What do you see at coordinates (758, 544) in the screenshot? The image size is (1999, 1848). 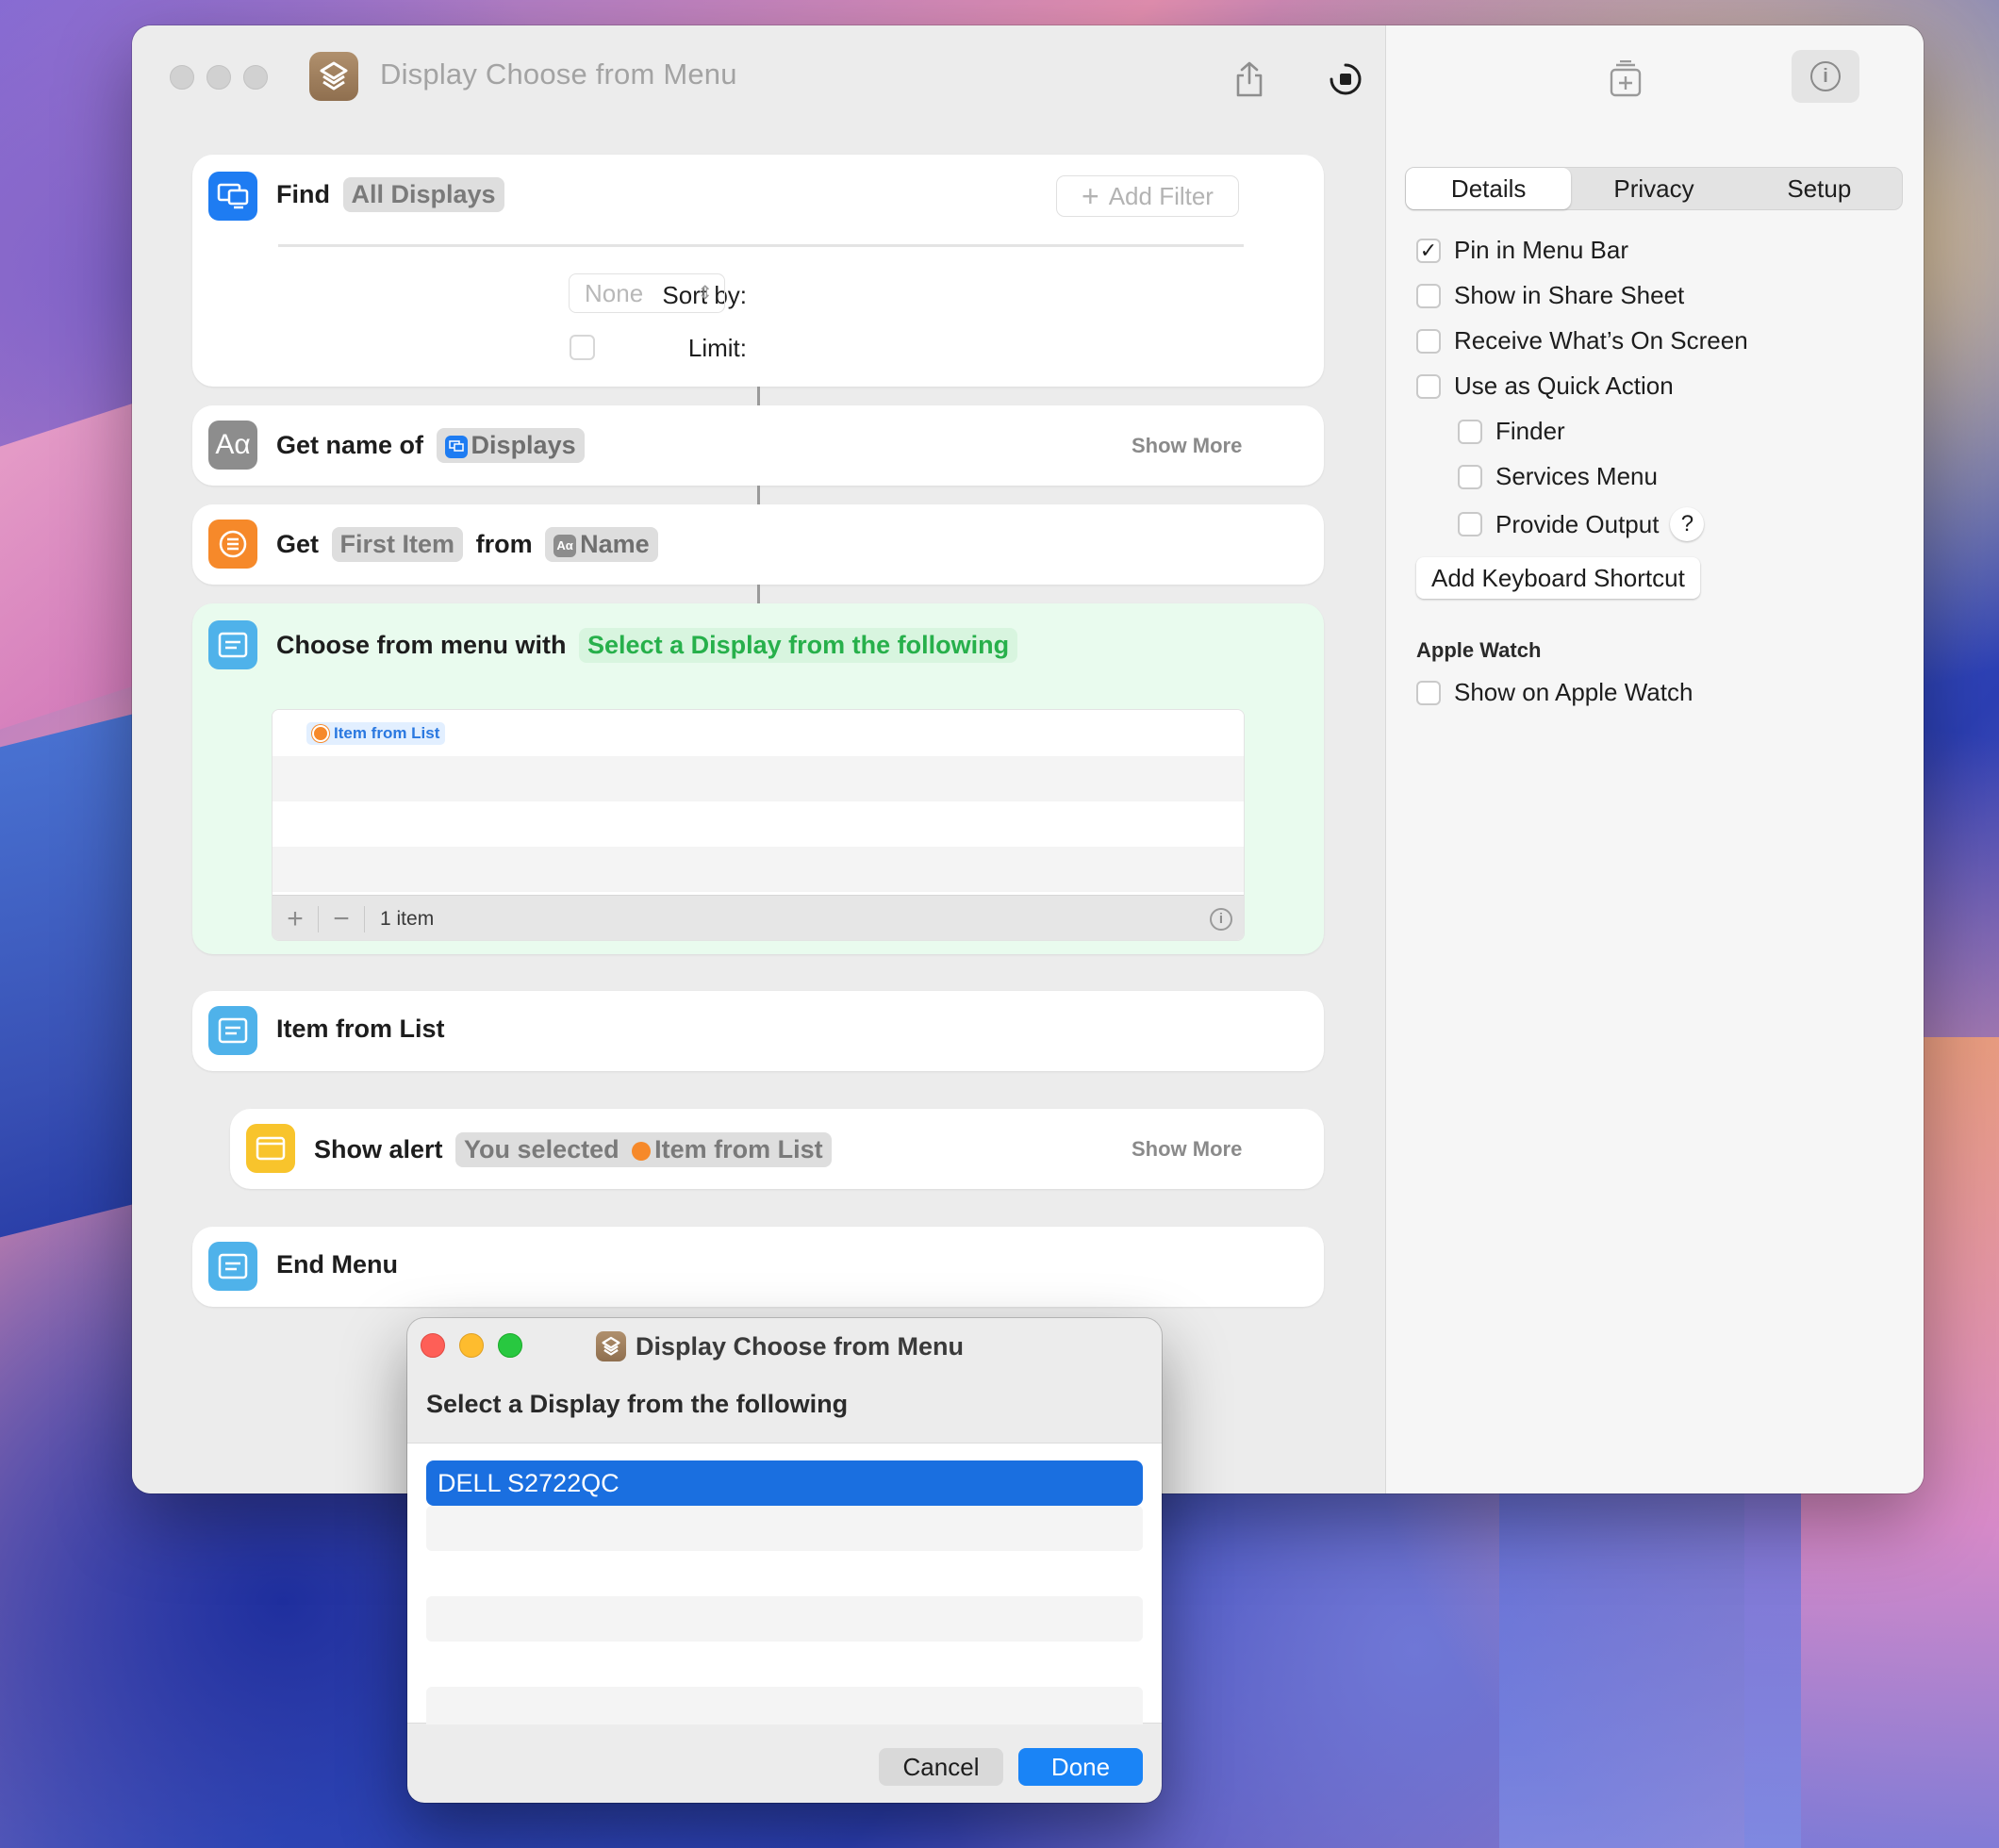 I see `get-item-action-card: Get First Item from Aα Name` at bounding box center [758, 544].